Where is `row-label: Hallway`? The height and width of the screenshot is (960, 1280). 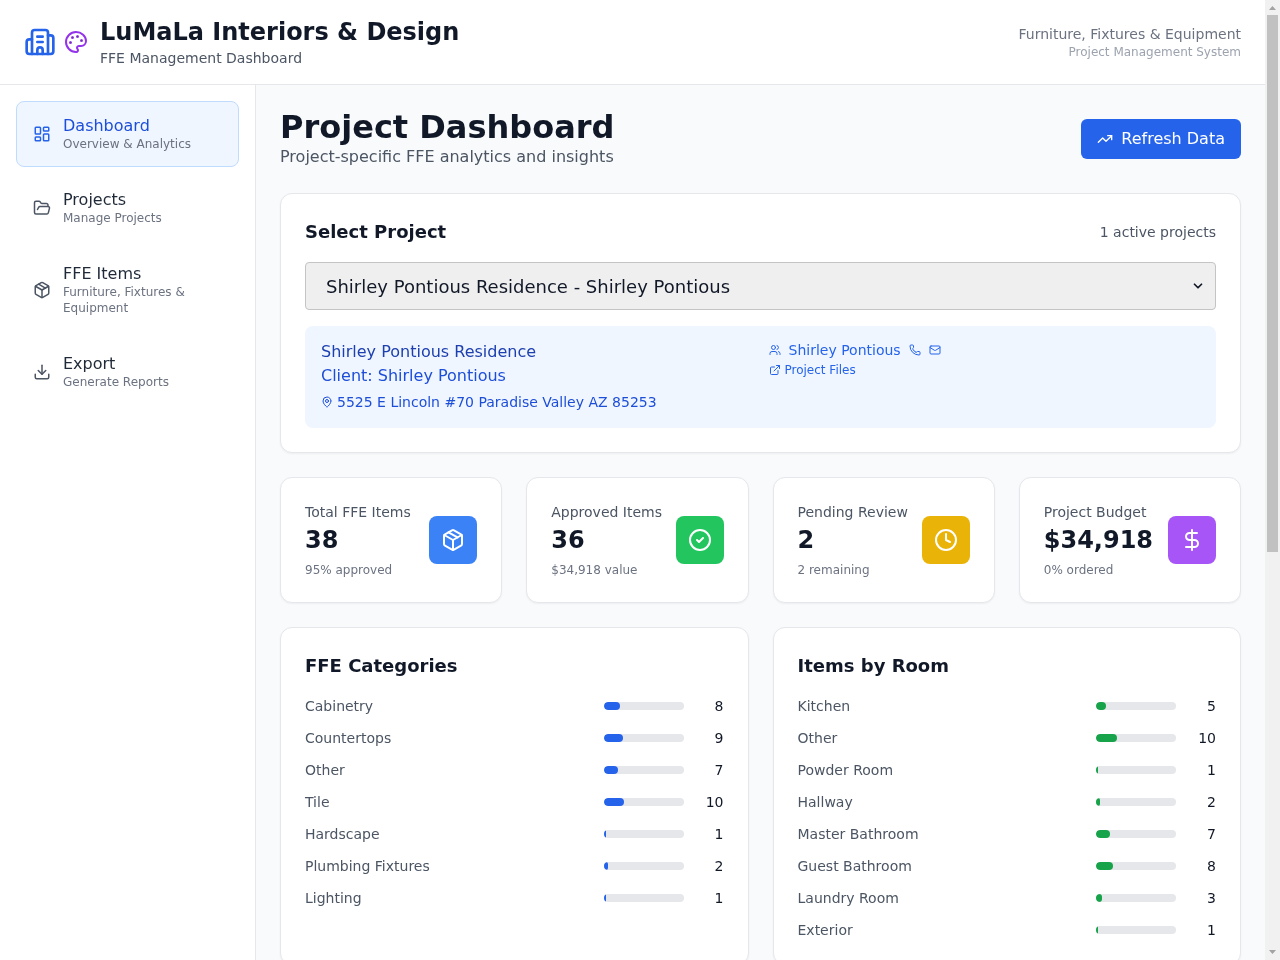
row-label: Hallway is located at coordinates (825, 802).